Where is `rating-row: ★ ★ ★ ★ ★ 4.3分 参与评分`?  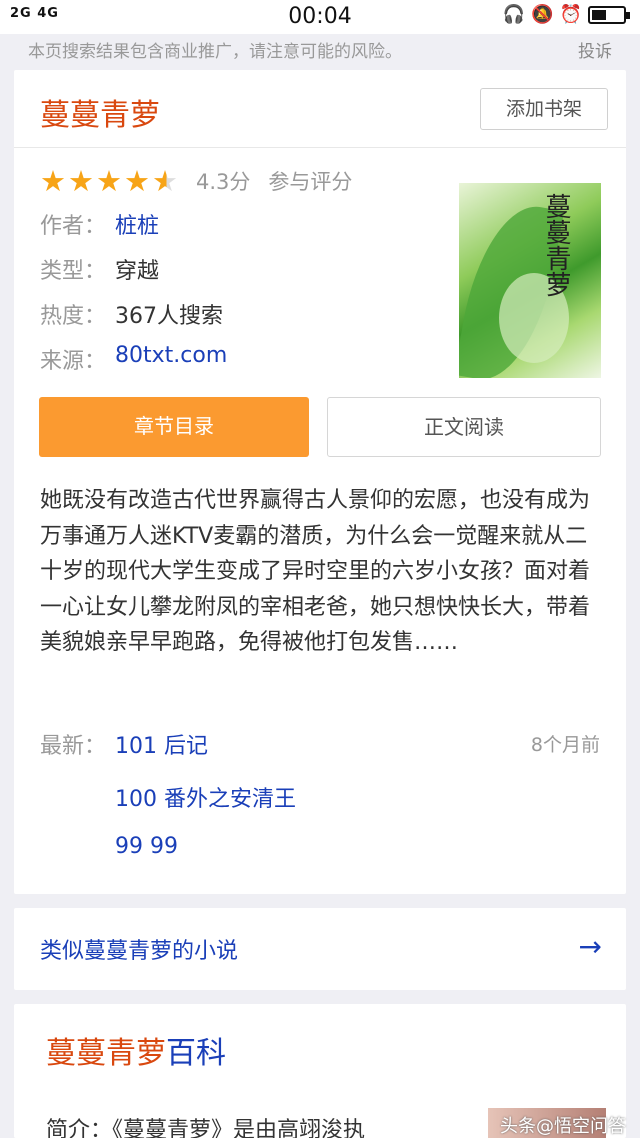
rating-row: ★ ★ ★ ★ ★ 4.3分 参与评分 is located at coordinates (196, 181).